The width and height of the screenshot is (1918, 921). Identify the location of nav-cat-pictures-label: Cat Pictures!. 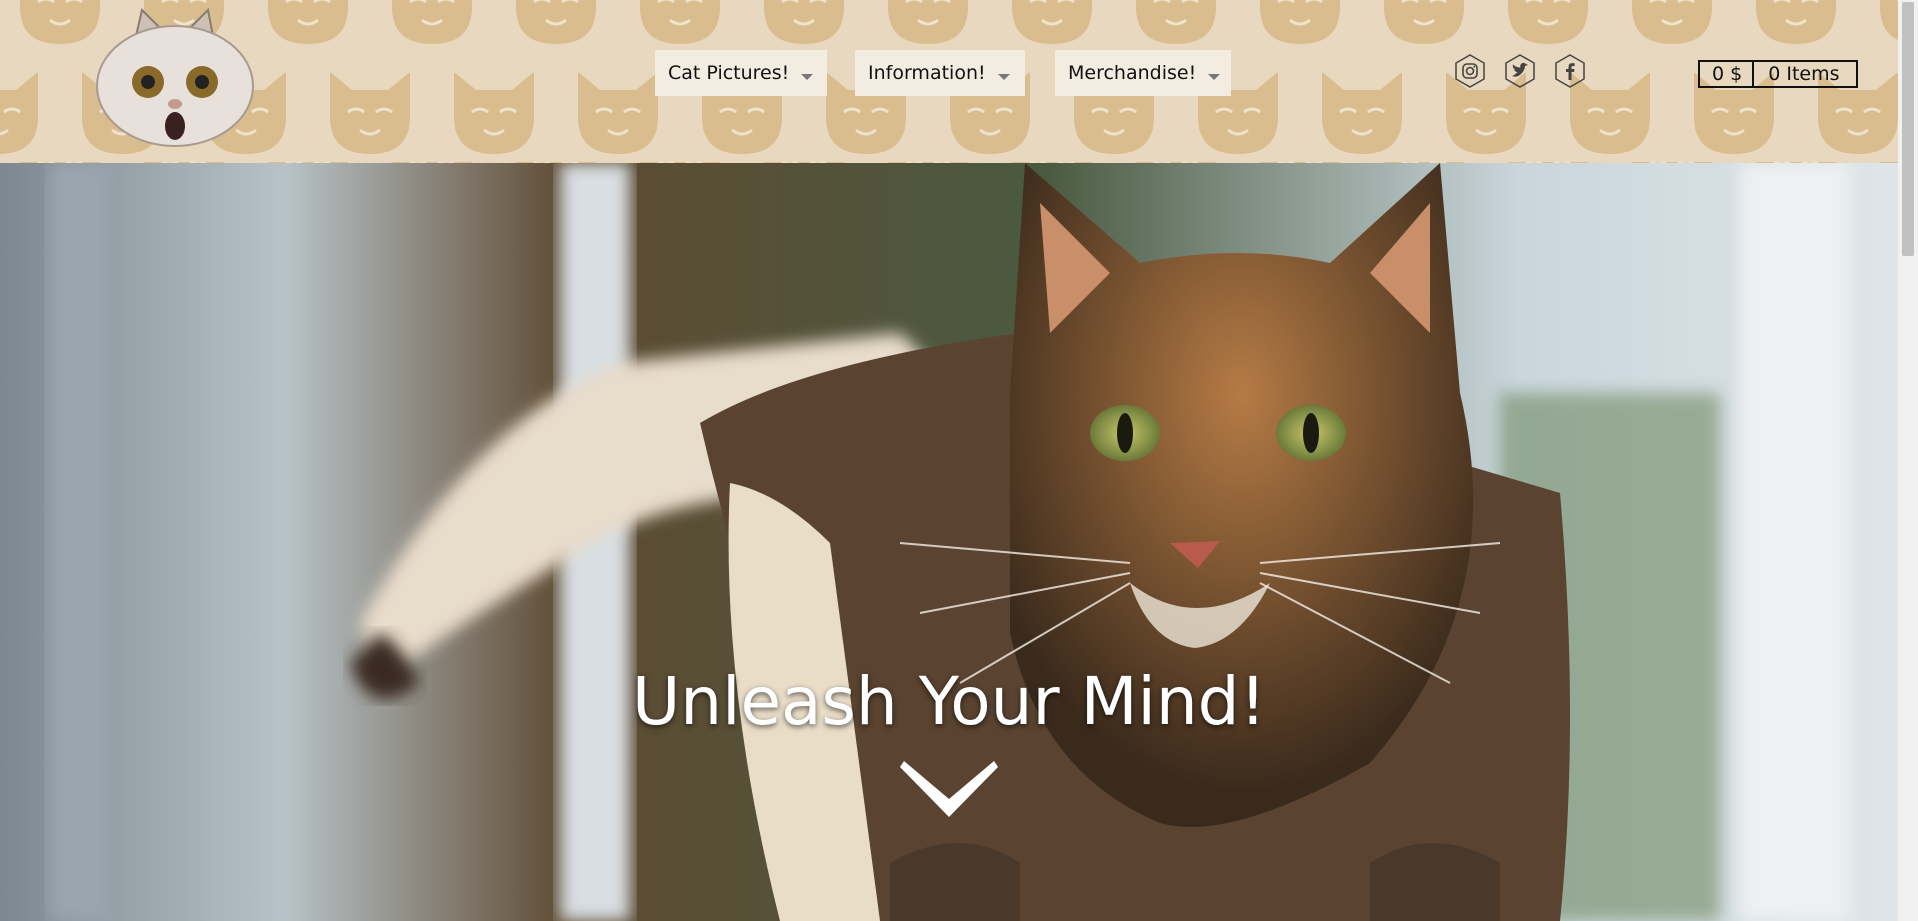
(729, 73).